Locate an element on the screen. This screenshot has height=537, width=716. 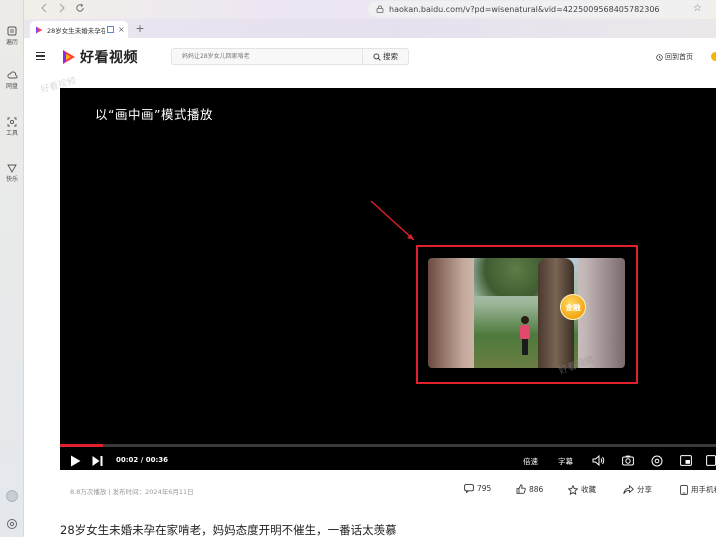
like-count: 886 is located at coordinates (536, 489).